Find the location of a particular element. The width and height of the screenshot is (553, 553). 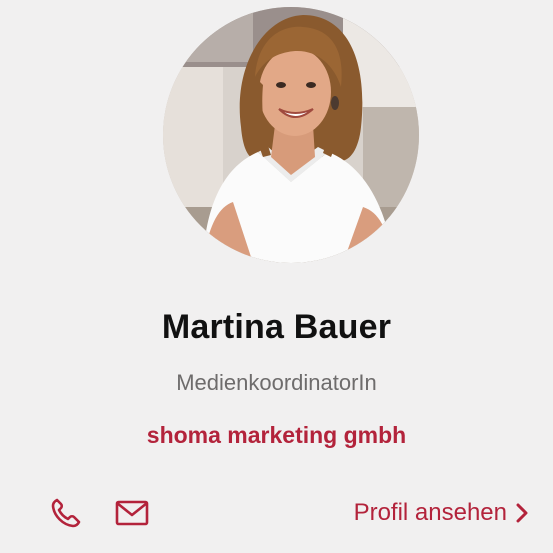

mail-icon is located at coordinates (132, 513).